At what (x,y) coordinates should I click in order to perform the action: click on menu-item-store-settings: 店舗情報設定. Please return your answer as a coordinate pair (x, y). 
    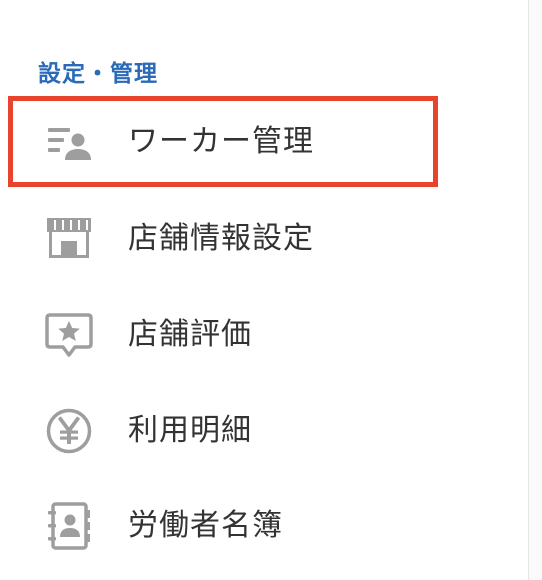
    Looking at the image, I should click on (222, 239).